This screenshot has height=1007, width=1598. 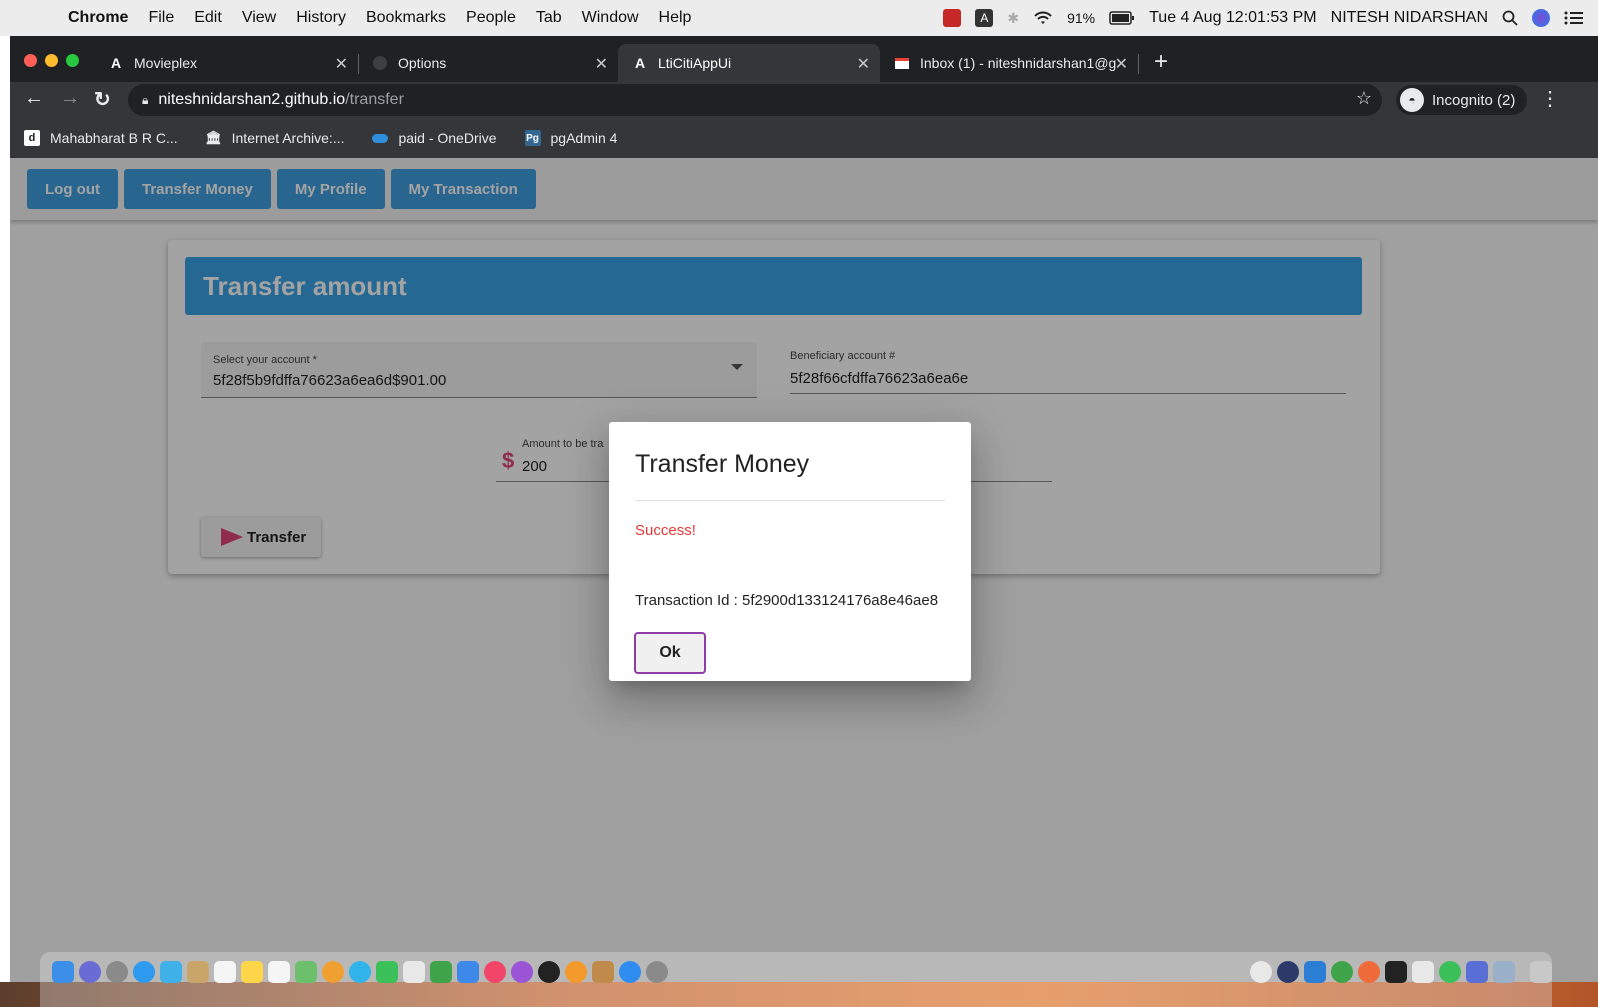 What do you see at coordinates (675, 18) in the screenshot?
I see `menu-help: Help` at bounding box center [675, 18].